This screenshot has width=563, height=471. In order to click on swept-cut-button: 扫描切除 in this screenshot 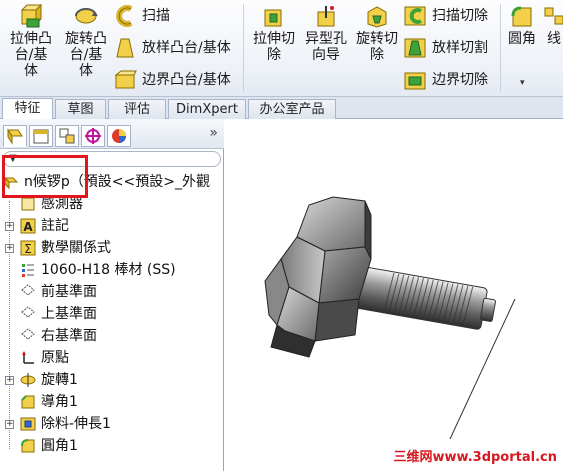, I will do `click(445, 16)`.